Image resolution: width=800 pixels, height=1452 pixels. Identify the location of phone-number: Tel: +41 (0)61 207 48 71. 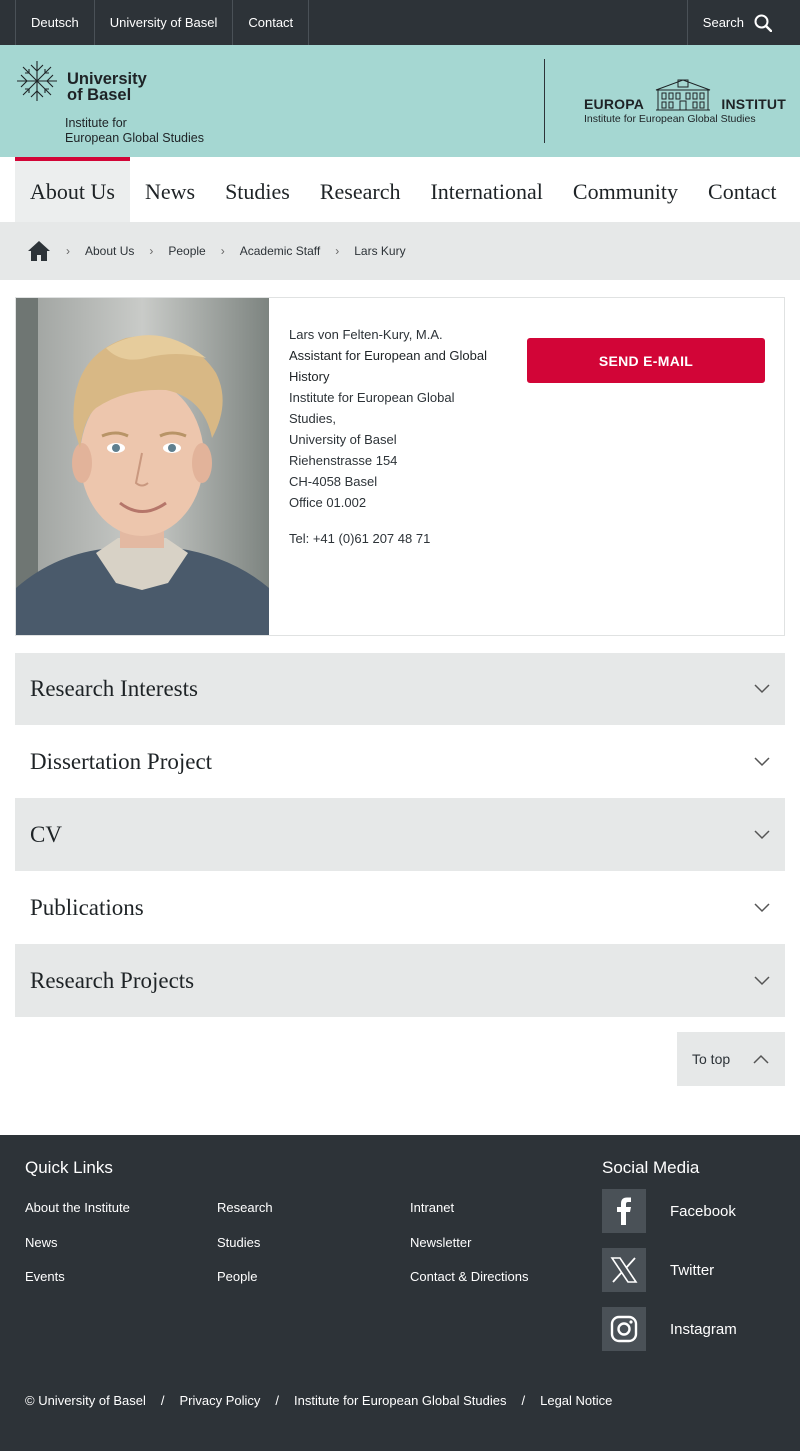
(399, 538).